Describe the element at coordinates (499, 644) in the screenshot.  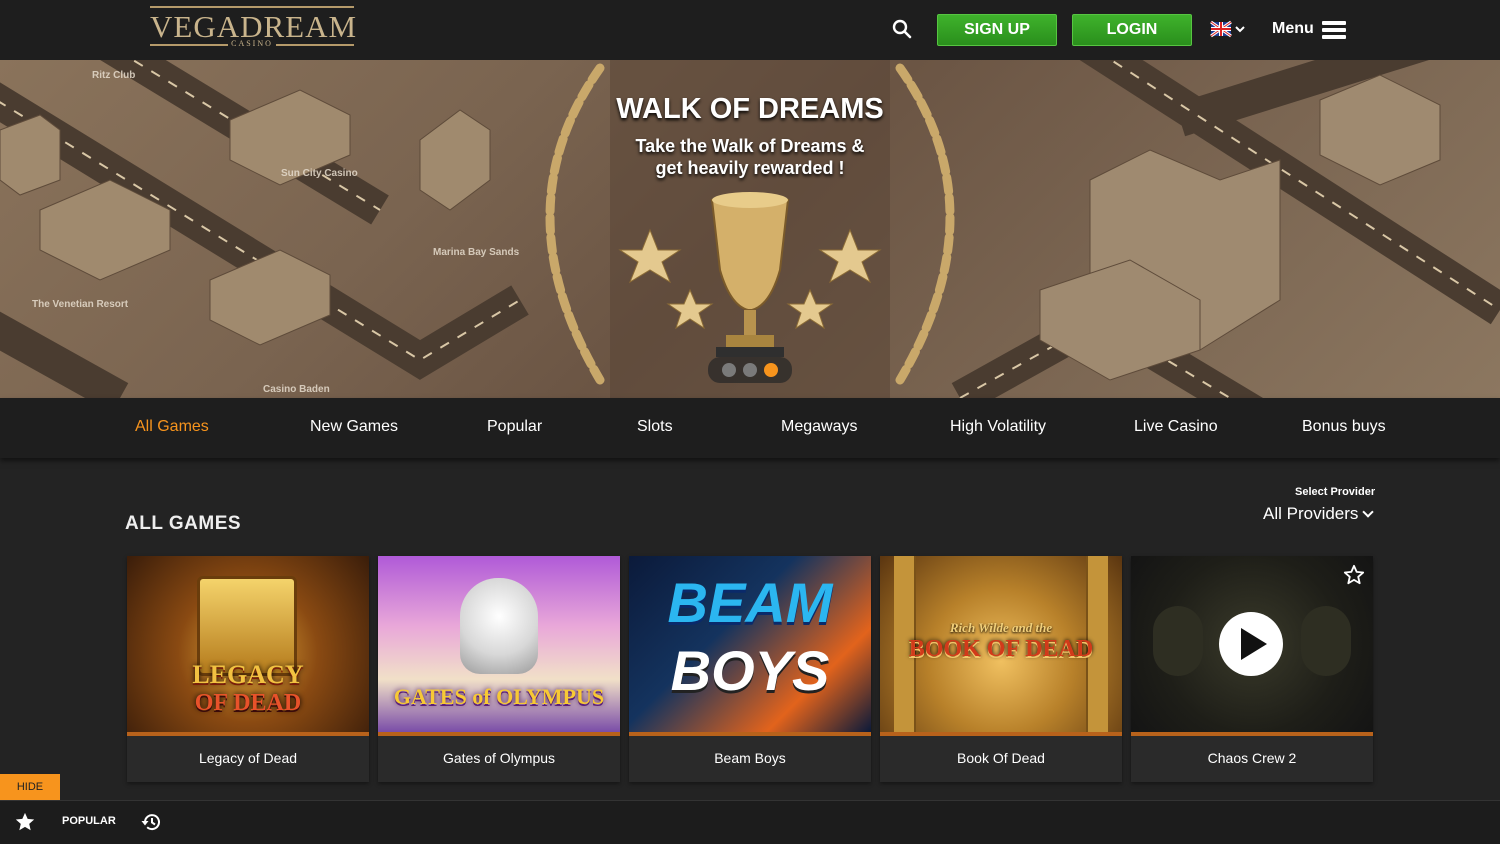
I see `game-thumbnail: GATES of OLYMPUS` at that location.